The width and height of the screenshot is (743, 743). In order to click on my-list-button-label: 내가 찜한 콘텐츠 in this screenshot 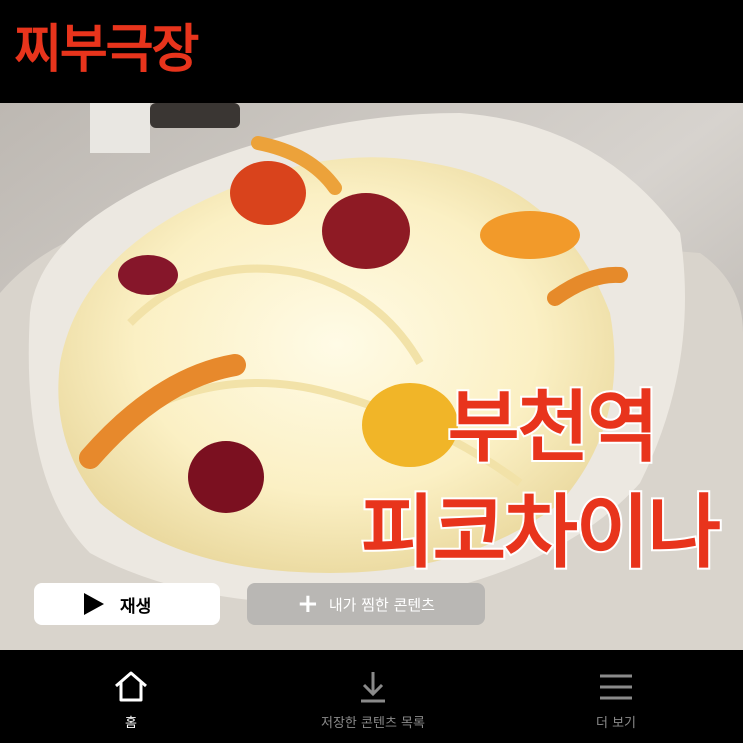, I will do `click(381, 604)`.